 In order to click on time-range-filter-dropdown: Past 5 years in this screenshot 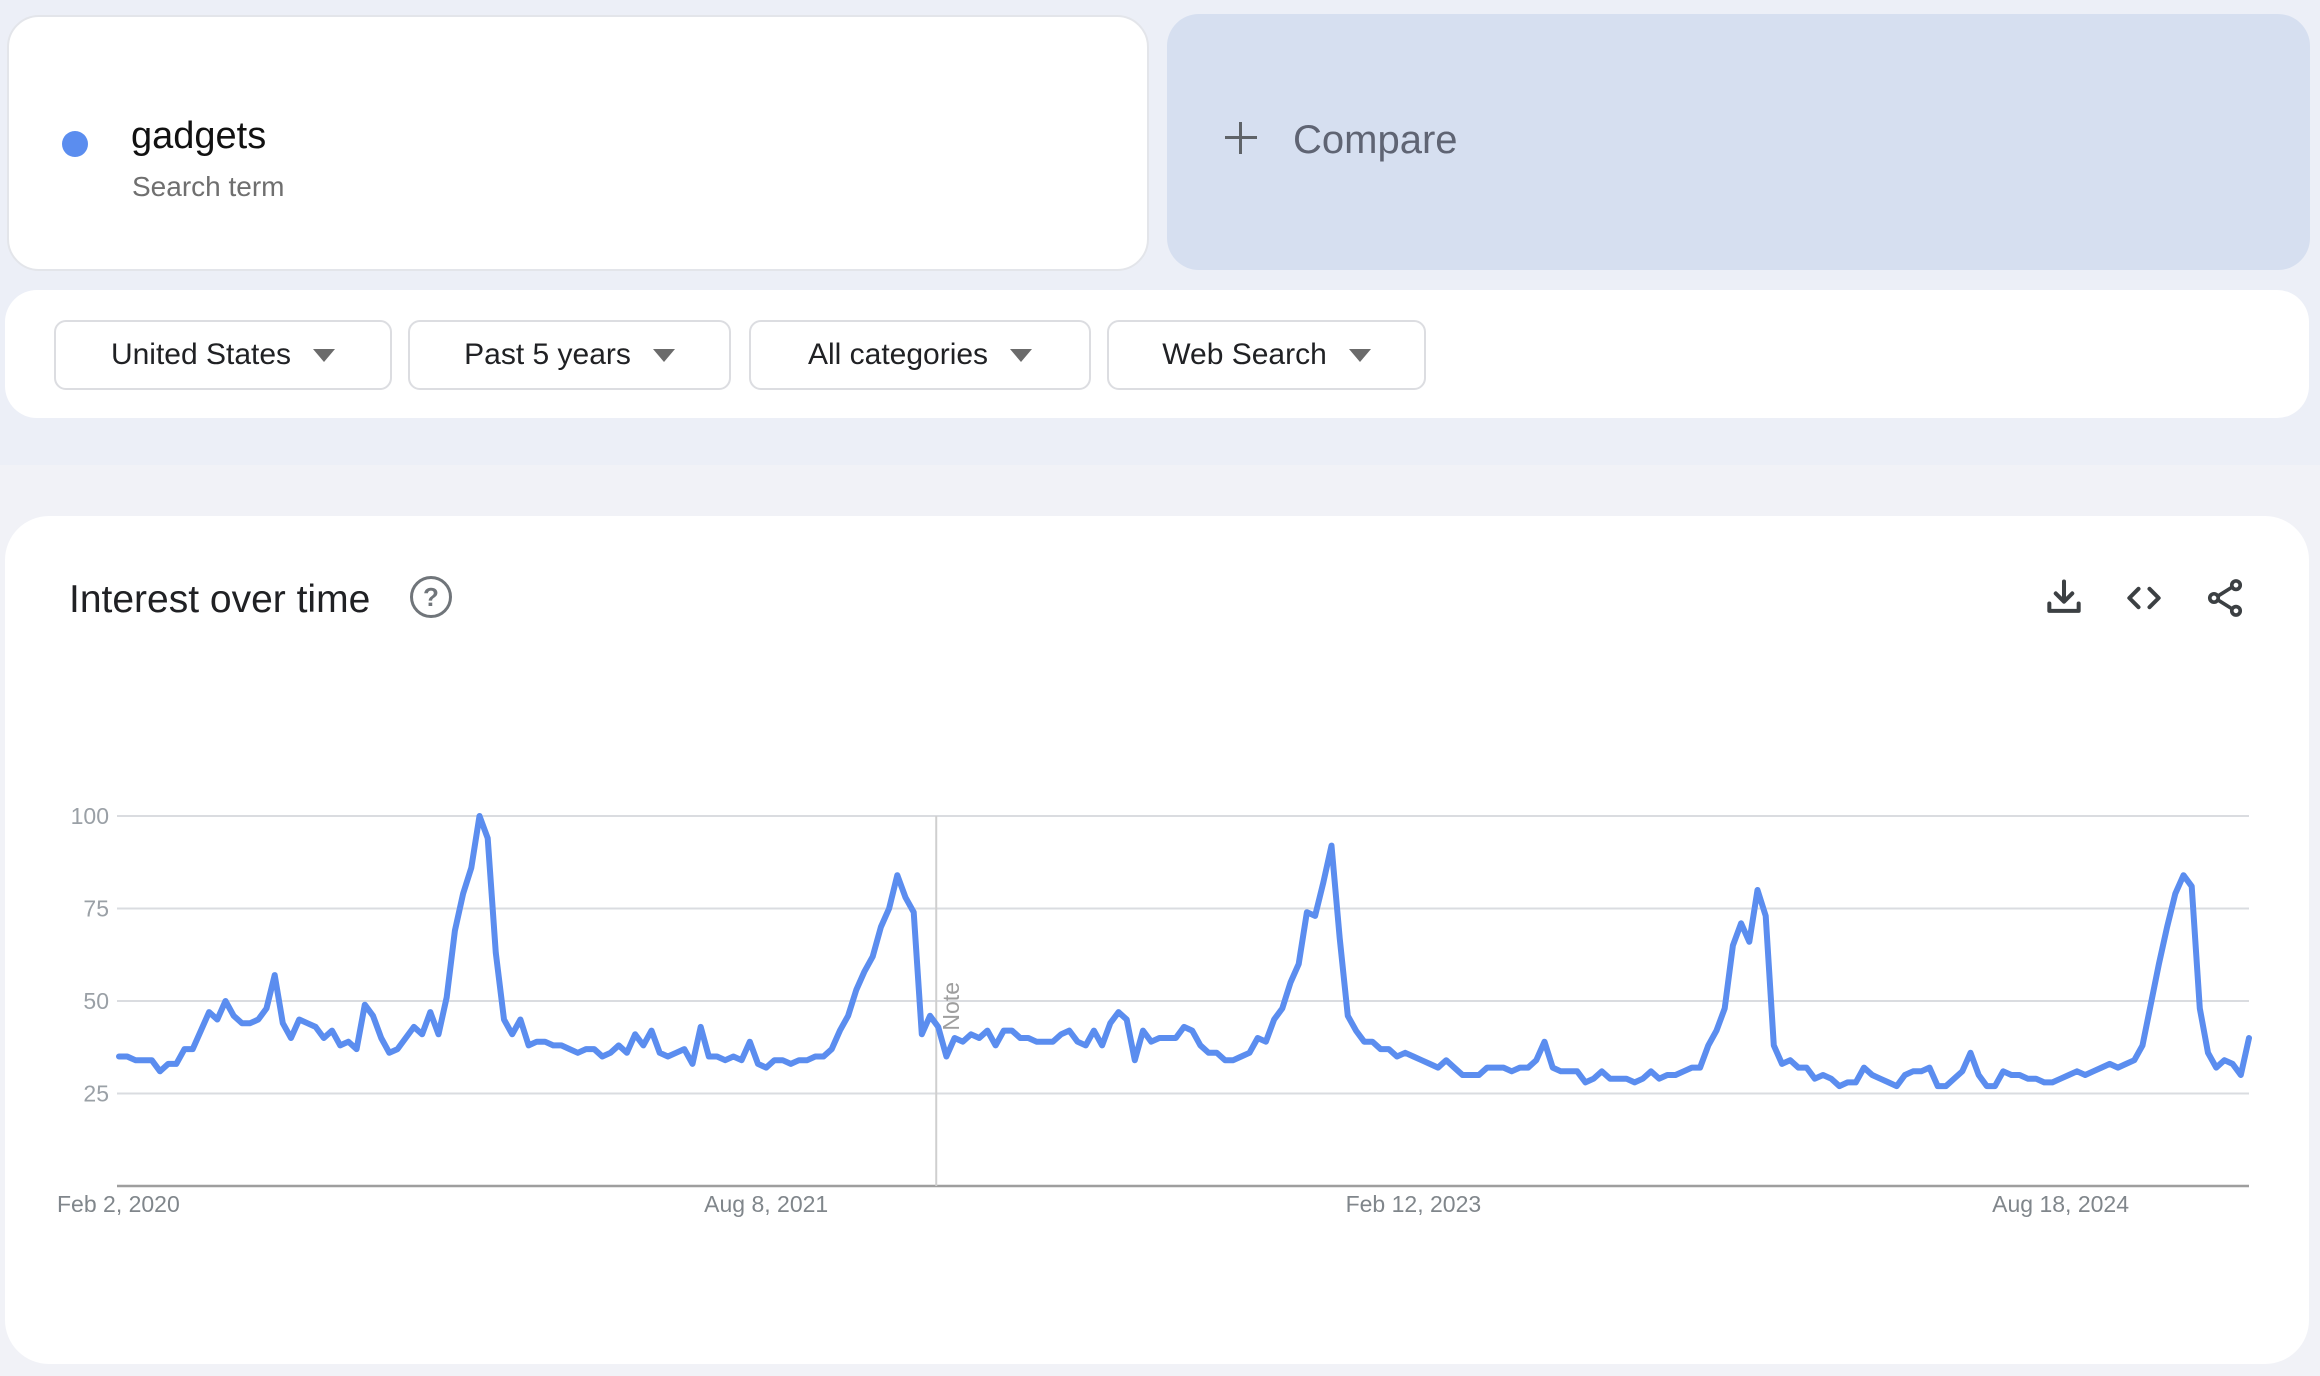, I will do `click(569, 355)`.